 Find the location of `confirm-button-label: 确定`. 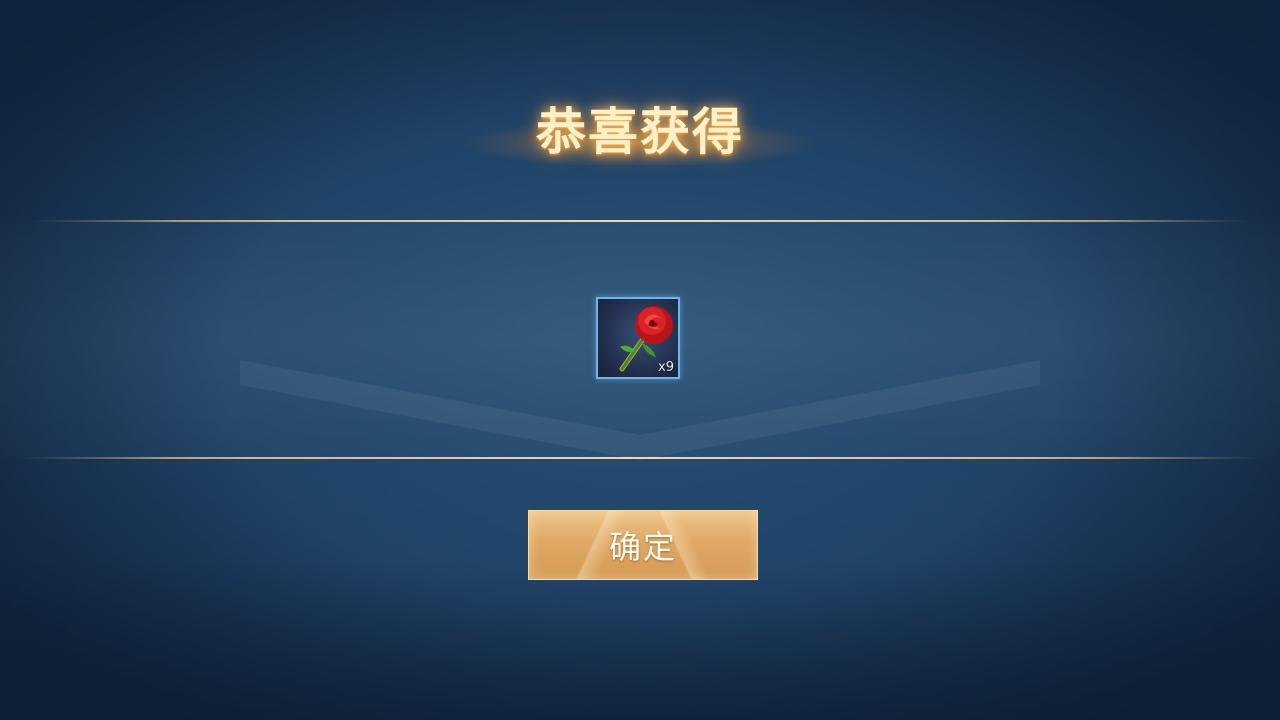

confirm-button-label: 确定 is located at coordinates (642, 547).